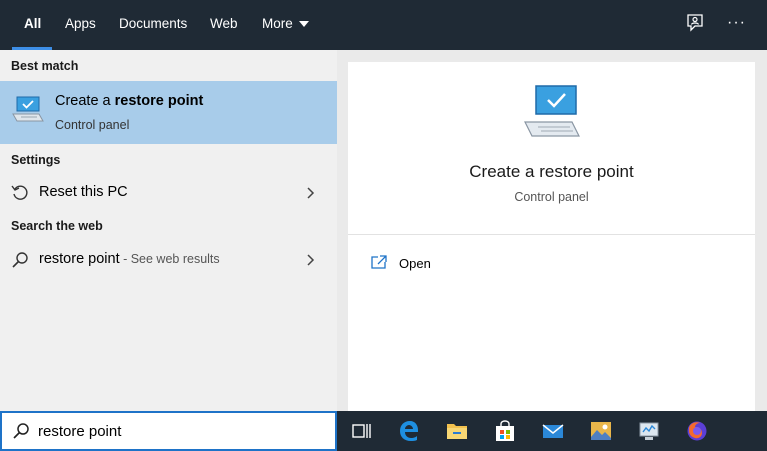 The width and height of the screenshot is (767, 451). What do you see at coordinates (85, 101) in the screenshot?
I see `best-match-title-prefix: Create a` at bounding box center [85, 101].